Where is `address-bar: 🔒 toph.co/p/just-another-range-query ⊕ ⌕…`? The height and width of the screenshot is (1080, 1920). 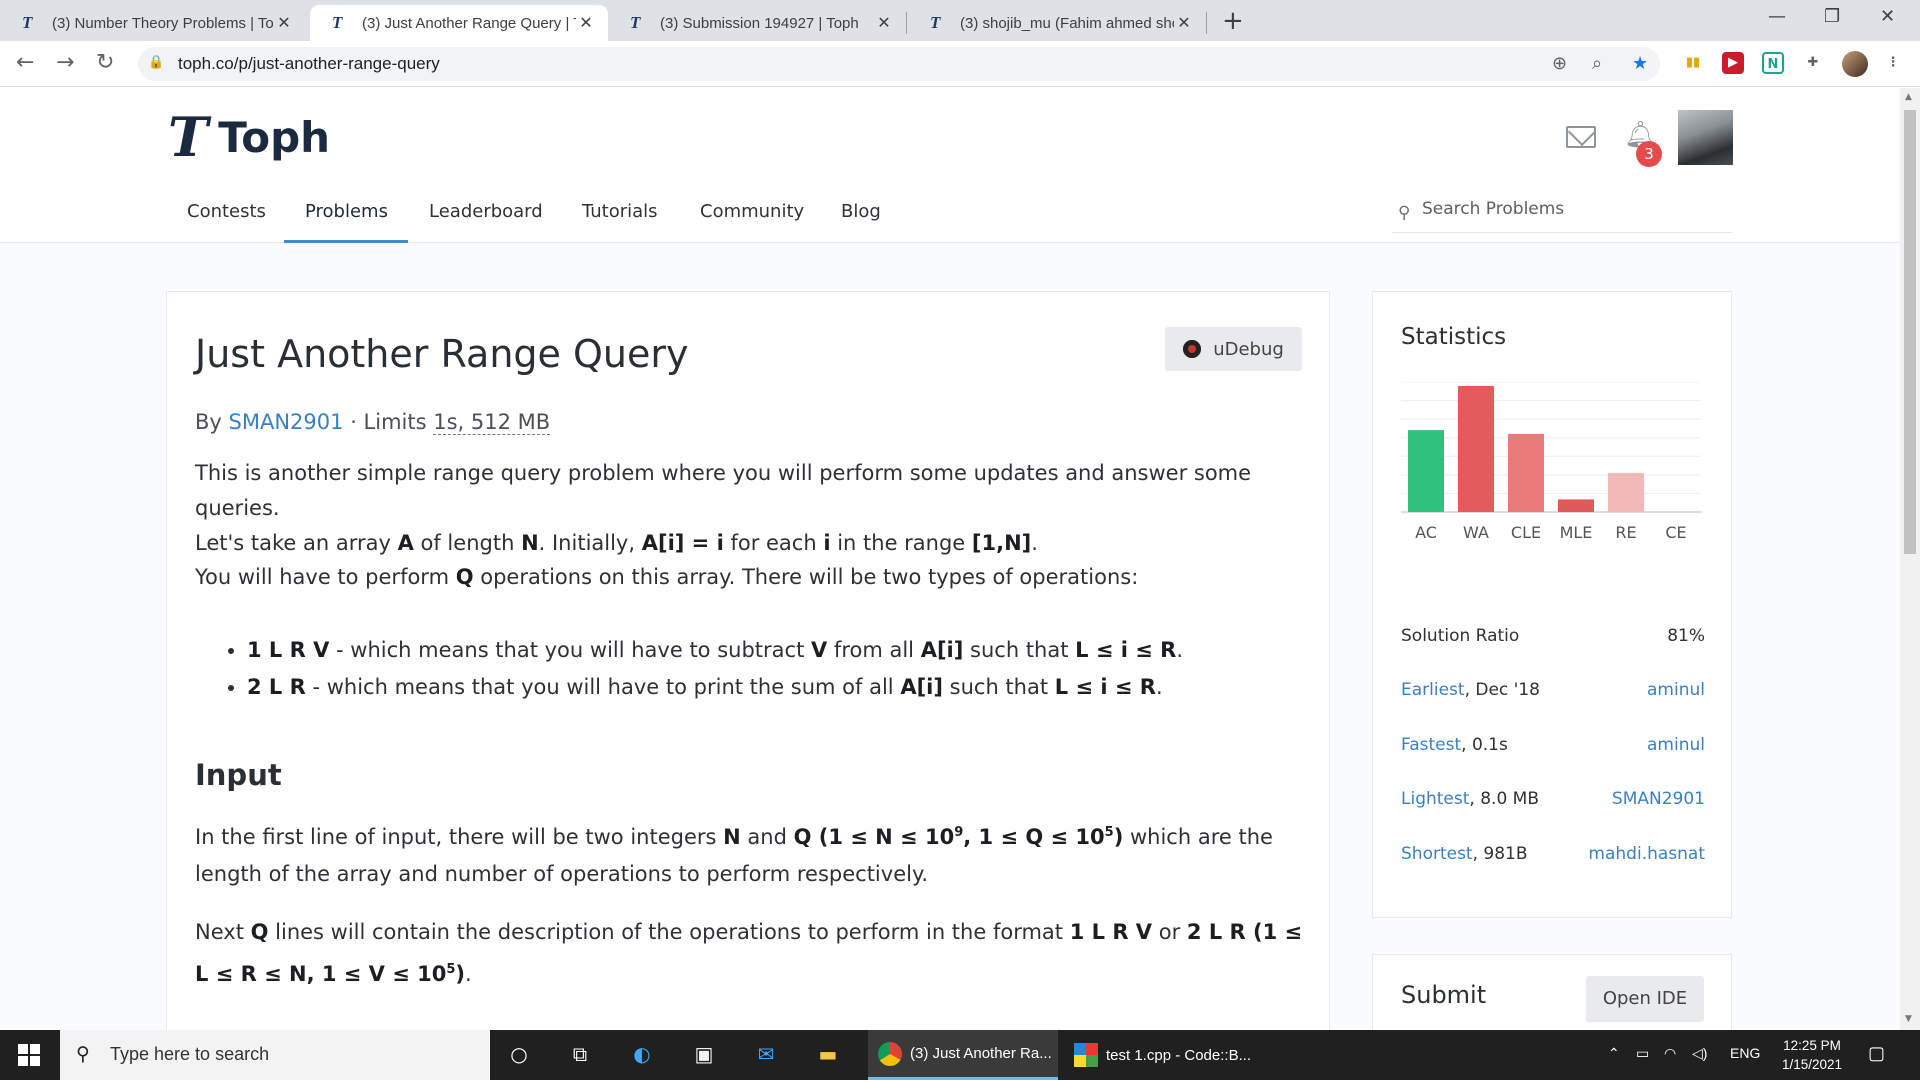 address-bar: 🔒 toph.co/p/just-another-range-query ⊕ ⌕… is located at coordinates (899, 64).